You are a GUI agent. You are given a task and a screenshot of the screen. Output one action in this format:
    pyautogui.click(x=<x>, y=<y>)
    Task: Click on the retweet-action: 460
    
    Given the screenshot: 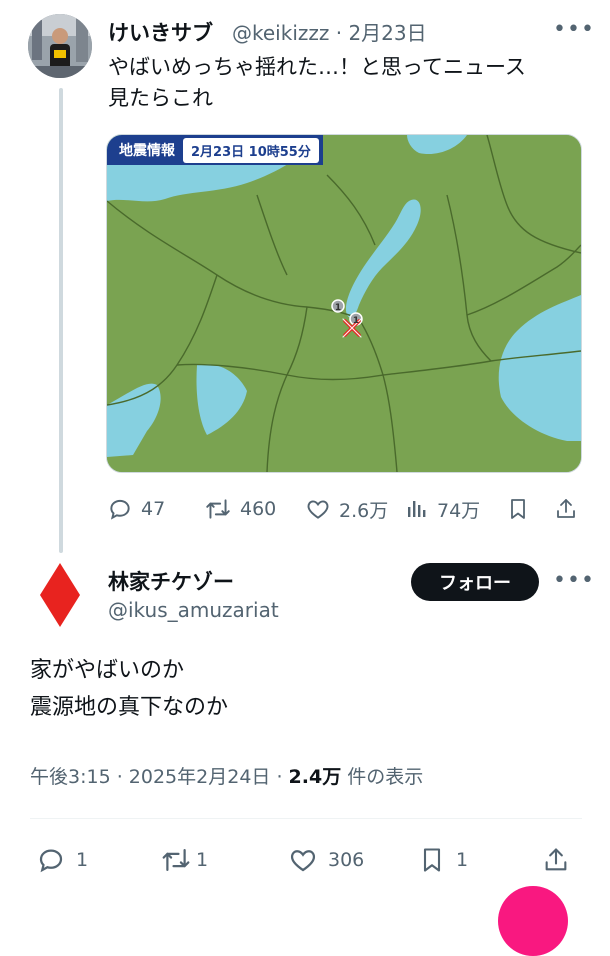 What is the action you would take?
    pyautogui.click(x=240, y=509)
    